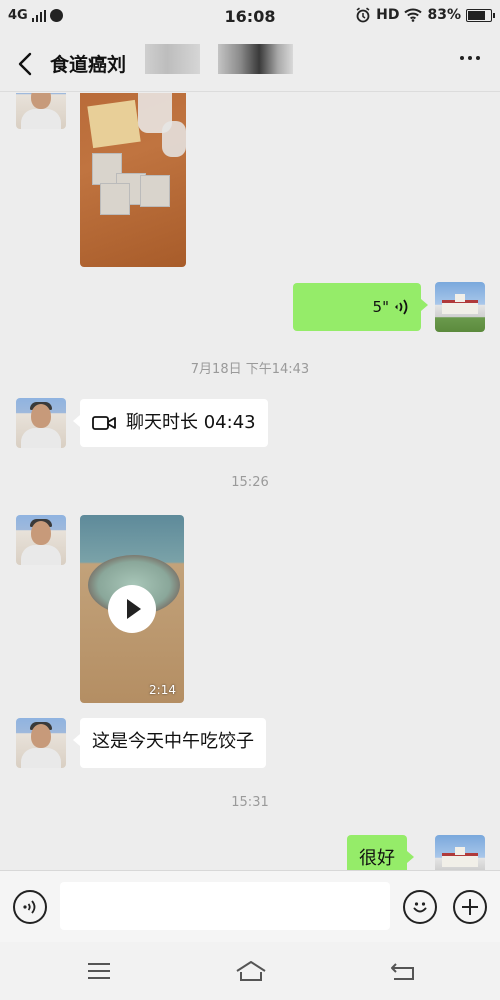  Describe the element at coordinates (88, 65) in the screenshot. I see `chat-title: 食道癌刘` at that location.